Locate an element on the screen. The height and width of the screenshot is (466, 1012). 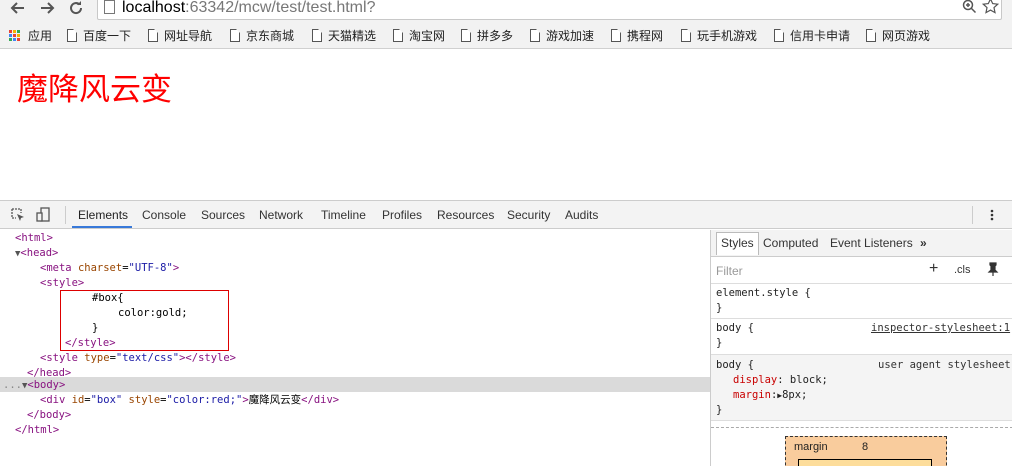
tag-text: </div> is located at coordinates (320, 400).